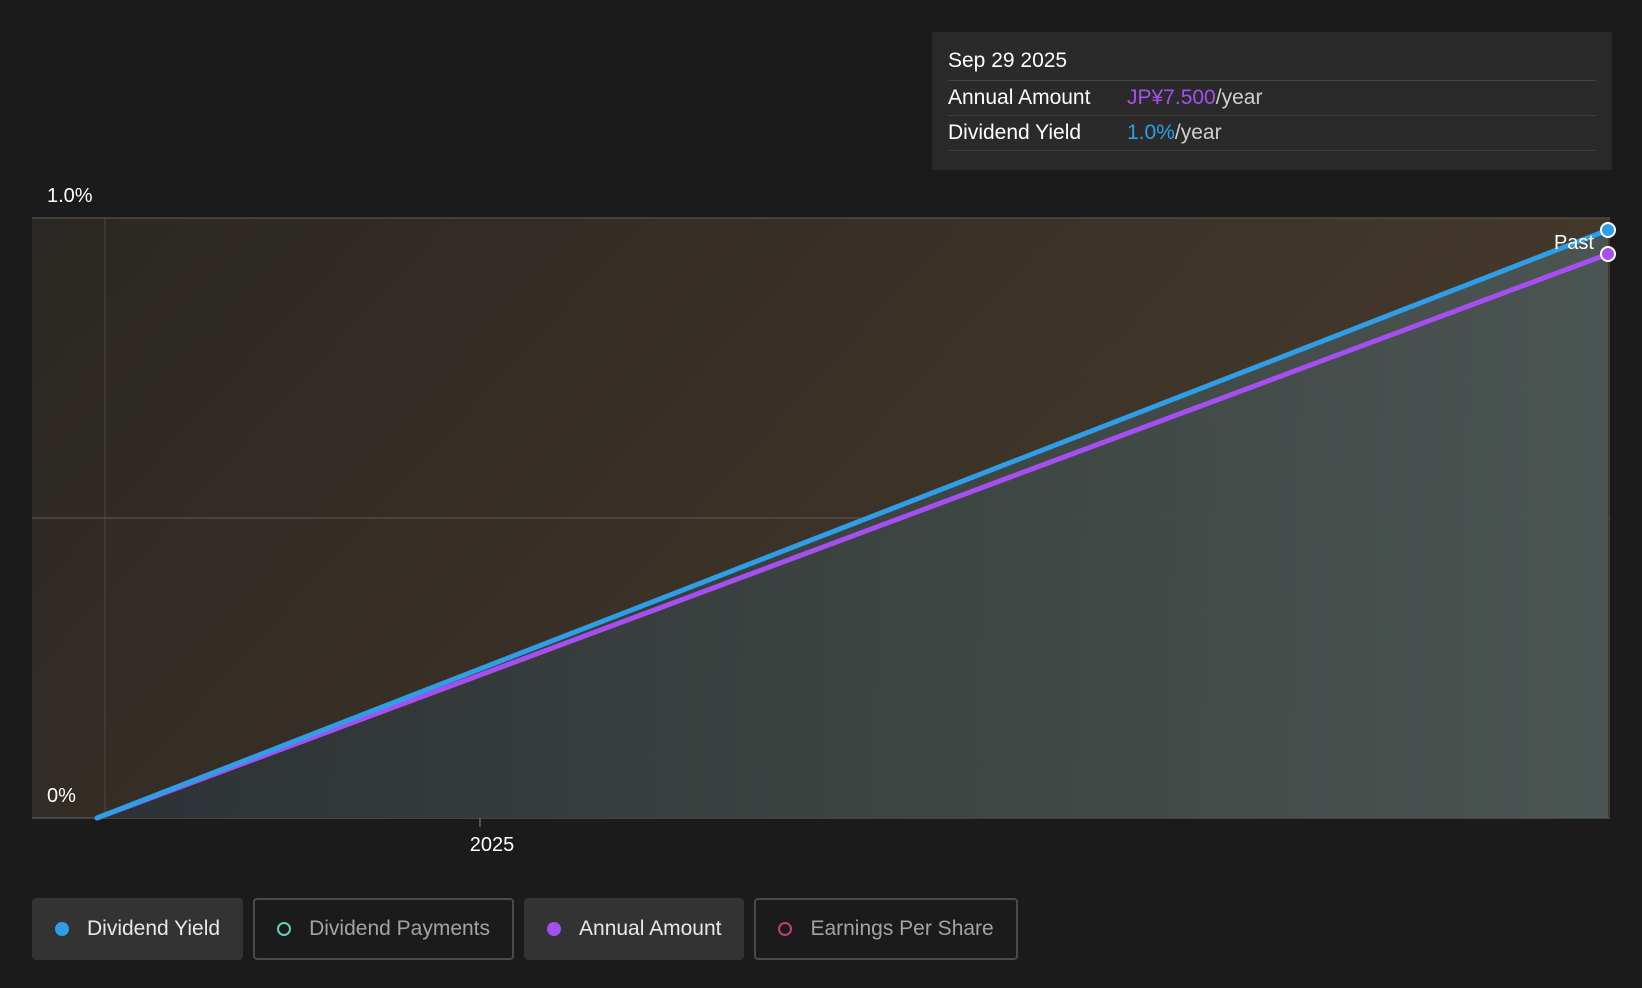 Image resolution: width=1642 pixels, height=988 pixels. I want to click on tooltip-value: JP¥7.500, so click(1171, 97).